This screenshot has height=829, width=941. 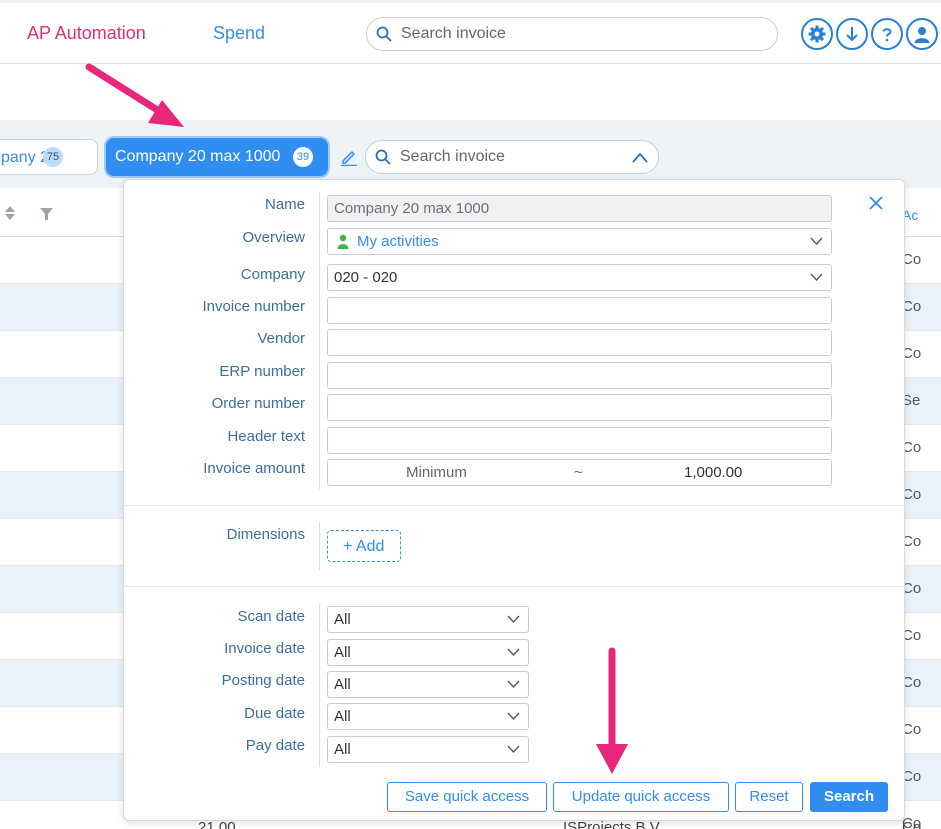 What do you see at coordinates (53, 157) in the screenshot?
I see `tab-count-badge: 75` at bounding box center [53, 157].